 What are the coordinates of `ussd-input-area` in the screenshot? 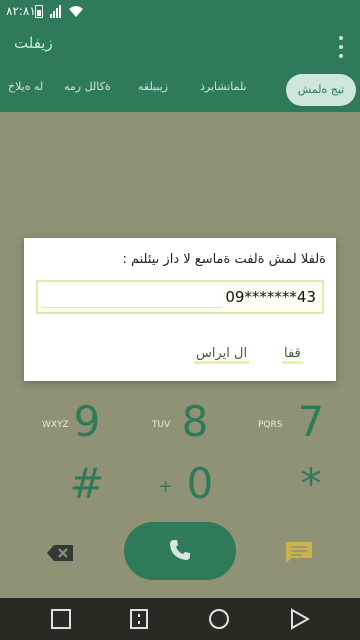 It's located at (132, 297).